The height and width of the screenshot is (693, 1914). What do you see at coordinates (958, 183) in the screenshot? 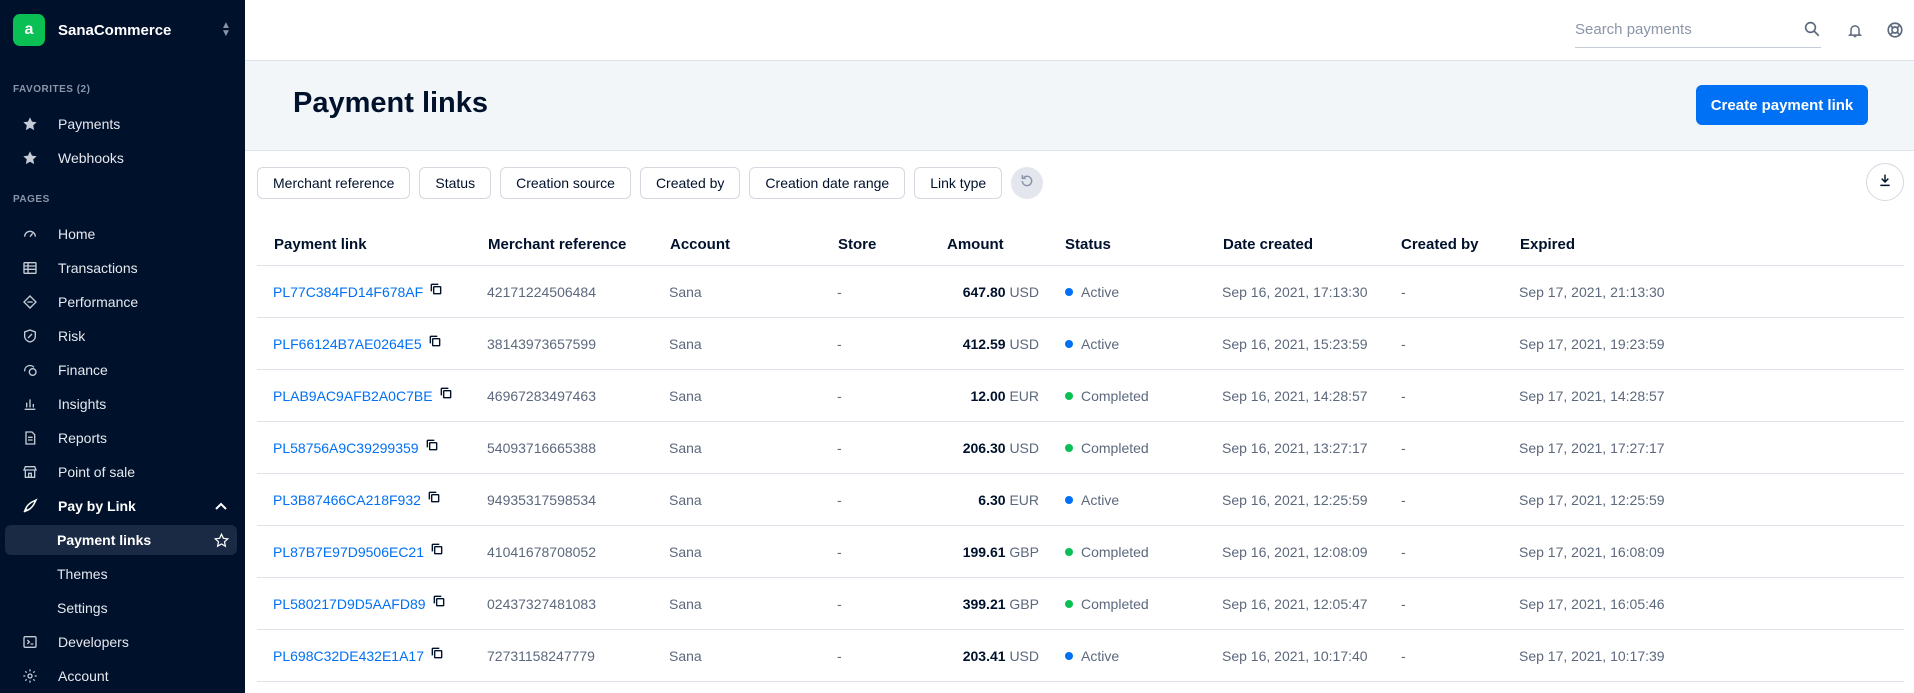
I see `filter-link-type: Link type` at bounding box center [958, 183].